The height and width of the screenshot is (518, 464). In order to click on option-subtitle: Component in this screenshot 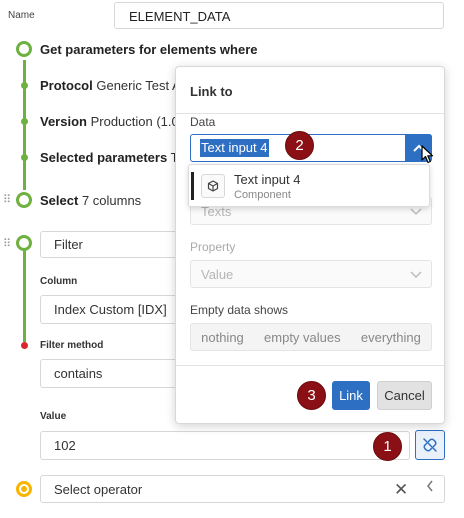, I will do `click(262, 195)`.